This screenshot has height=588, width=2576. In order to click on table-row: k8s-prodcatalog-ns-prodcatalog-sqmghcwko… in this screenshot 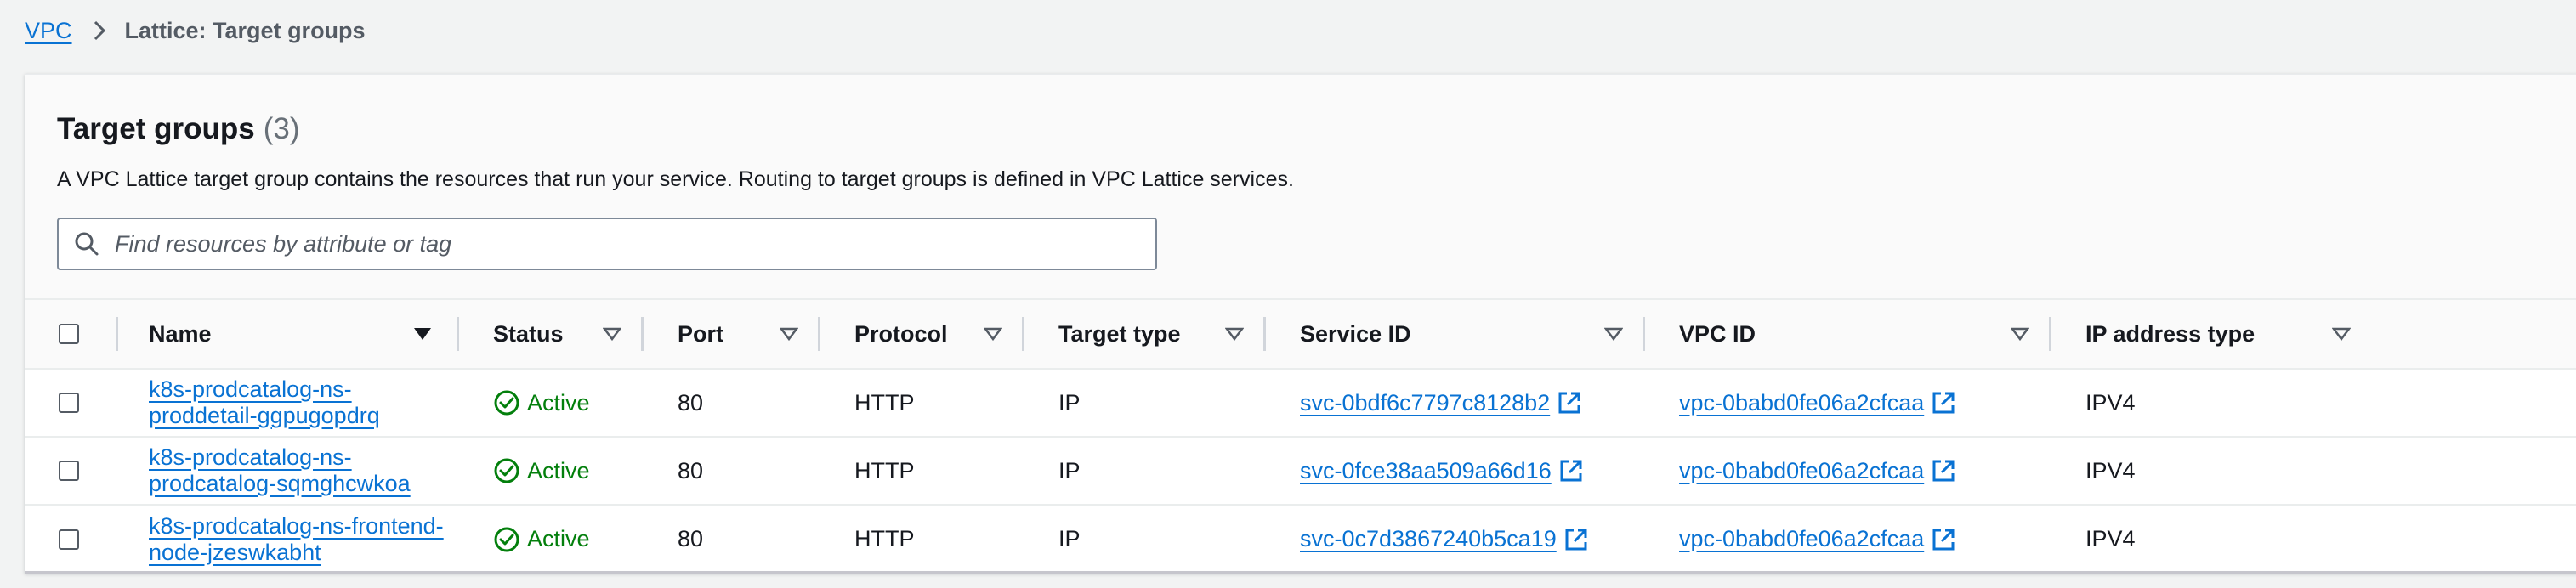, I will do `click(1300, 471)`.